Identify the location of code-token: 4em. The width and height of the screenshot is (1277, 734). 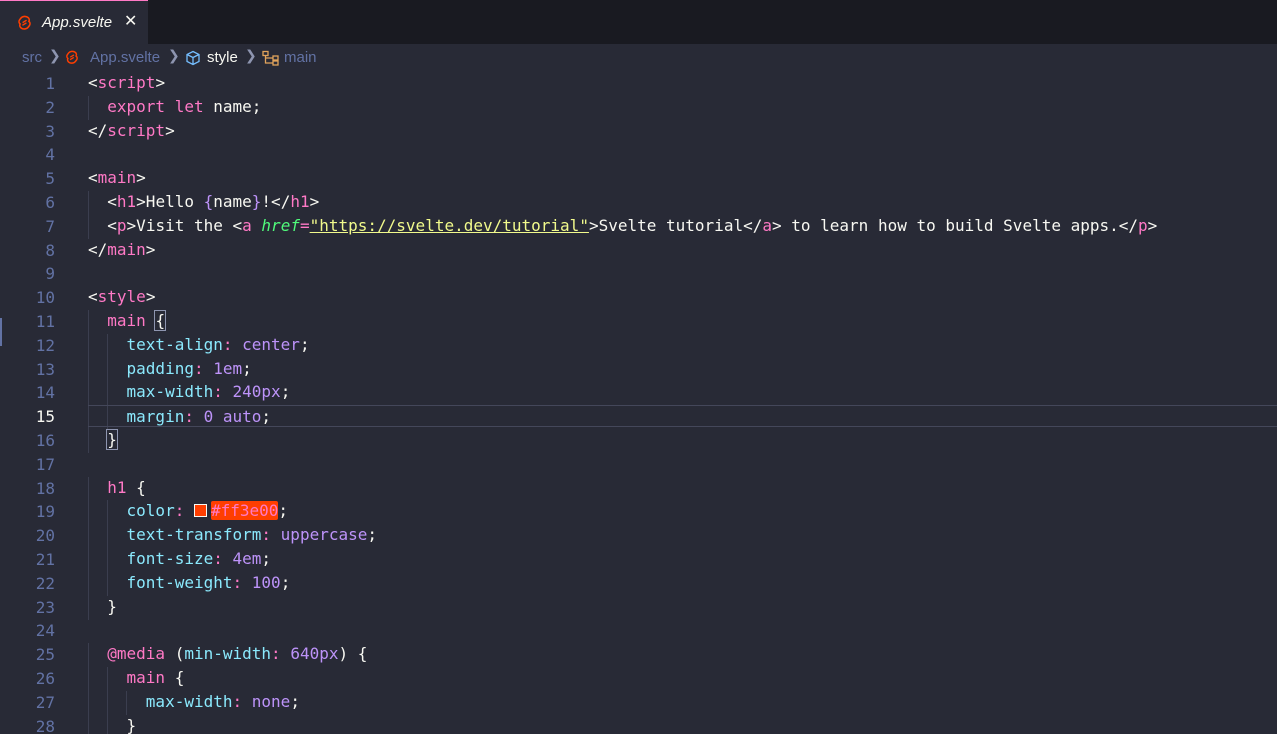
(247, 558).